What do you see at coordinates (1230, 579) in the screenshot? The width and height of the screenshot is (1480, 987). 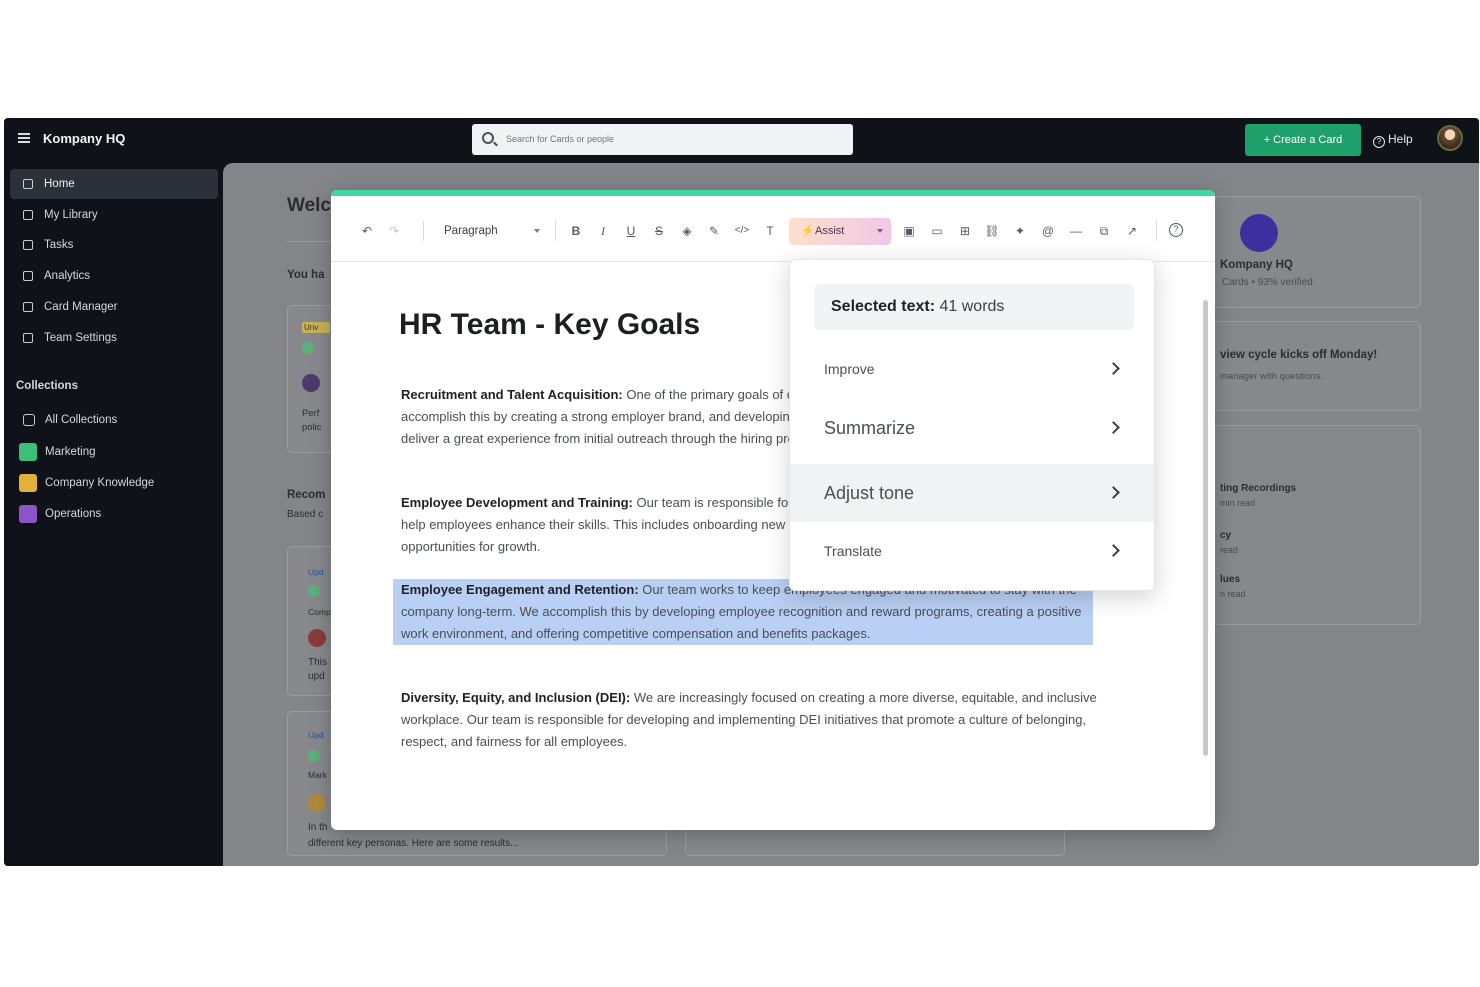 I see `list-item-title: lues` at bounding box center [1230, 579].